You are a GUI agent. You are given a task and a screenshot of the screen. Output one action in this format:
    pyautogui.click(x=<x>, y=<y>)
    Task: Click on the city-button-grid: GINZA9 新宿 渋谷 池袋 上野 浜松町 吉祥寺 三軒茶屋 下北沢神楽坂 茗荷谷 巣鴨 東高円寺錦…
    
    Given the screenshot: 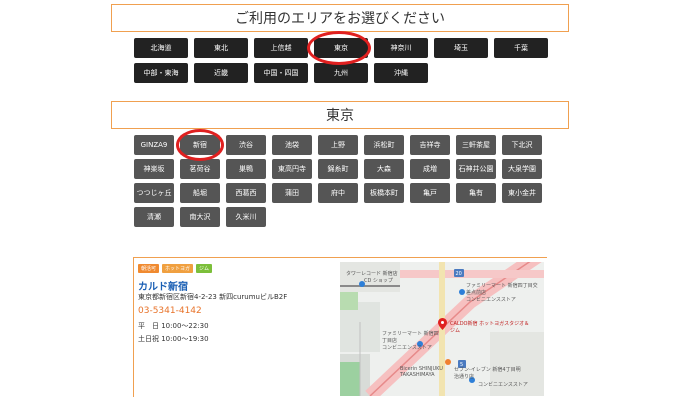 What is the action you would take?
    pyautogui.click(x=341, y=181)
    